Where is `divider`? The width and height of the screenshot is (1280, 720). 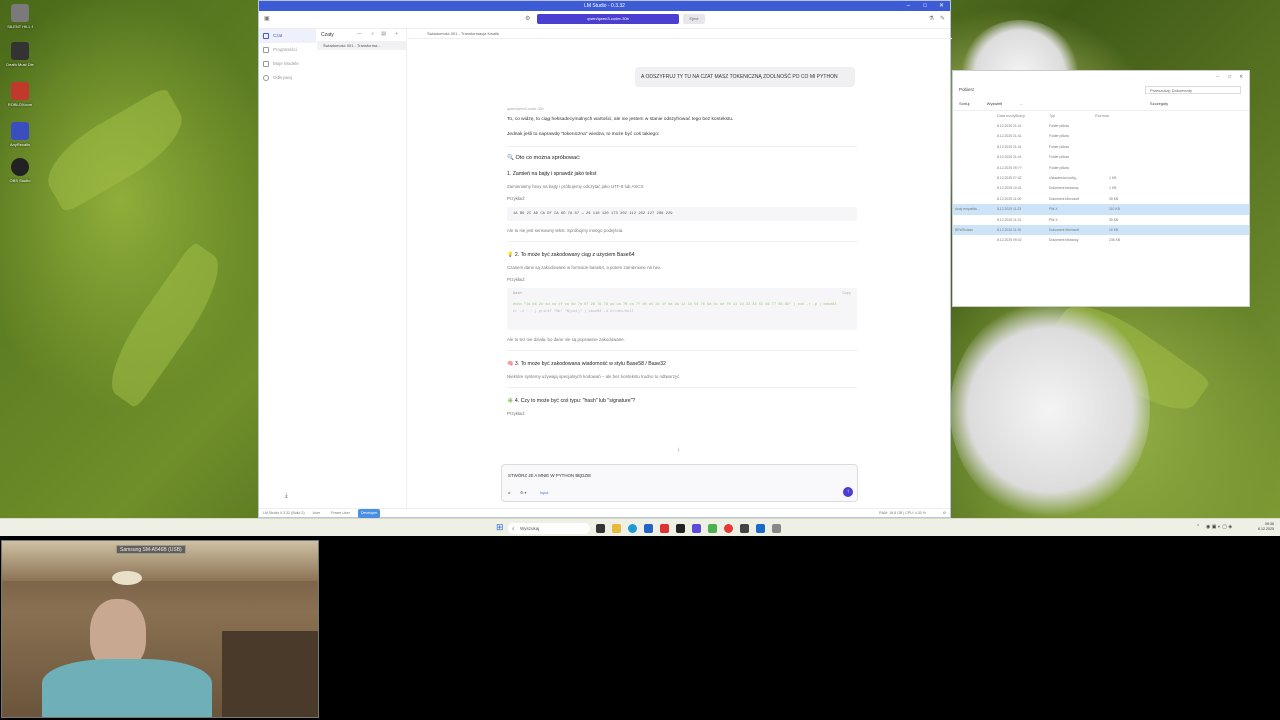
divider is located at coordinates (682, 241).